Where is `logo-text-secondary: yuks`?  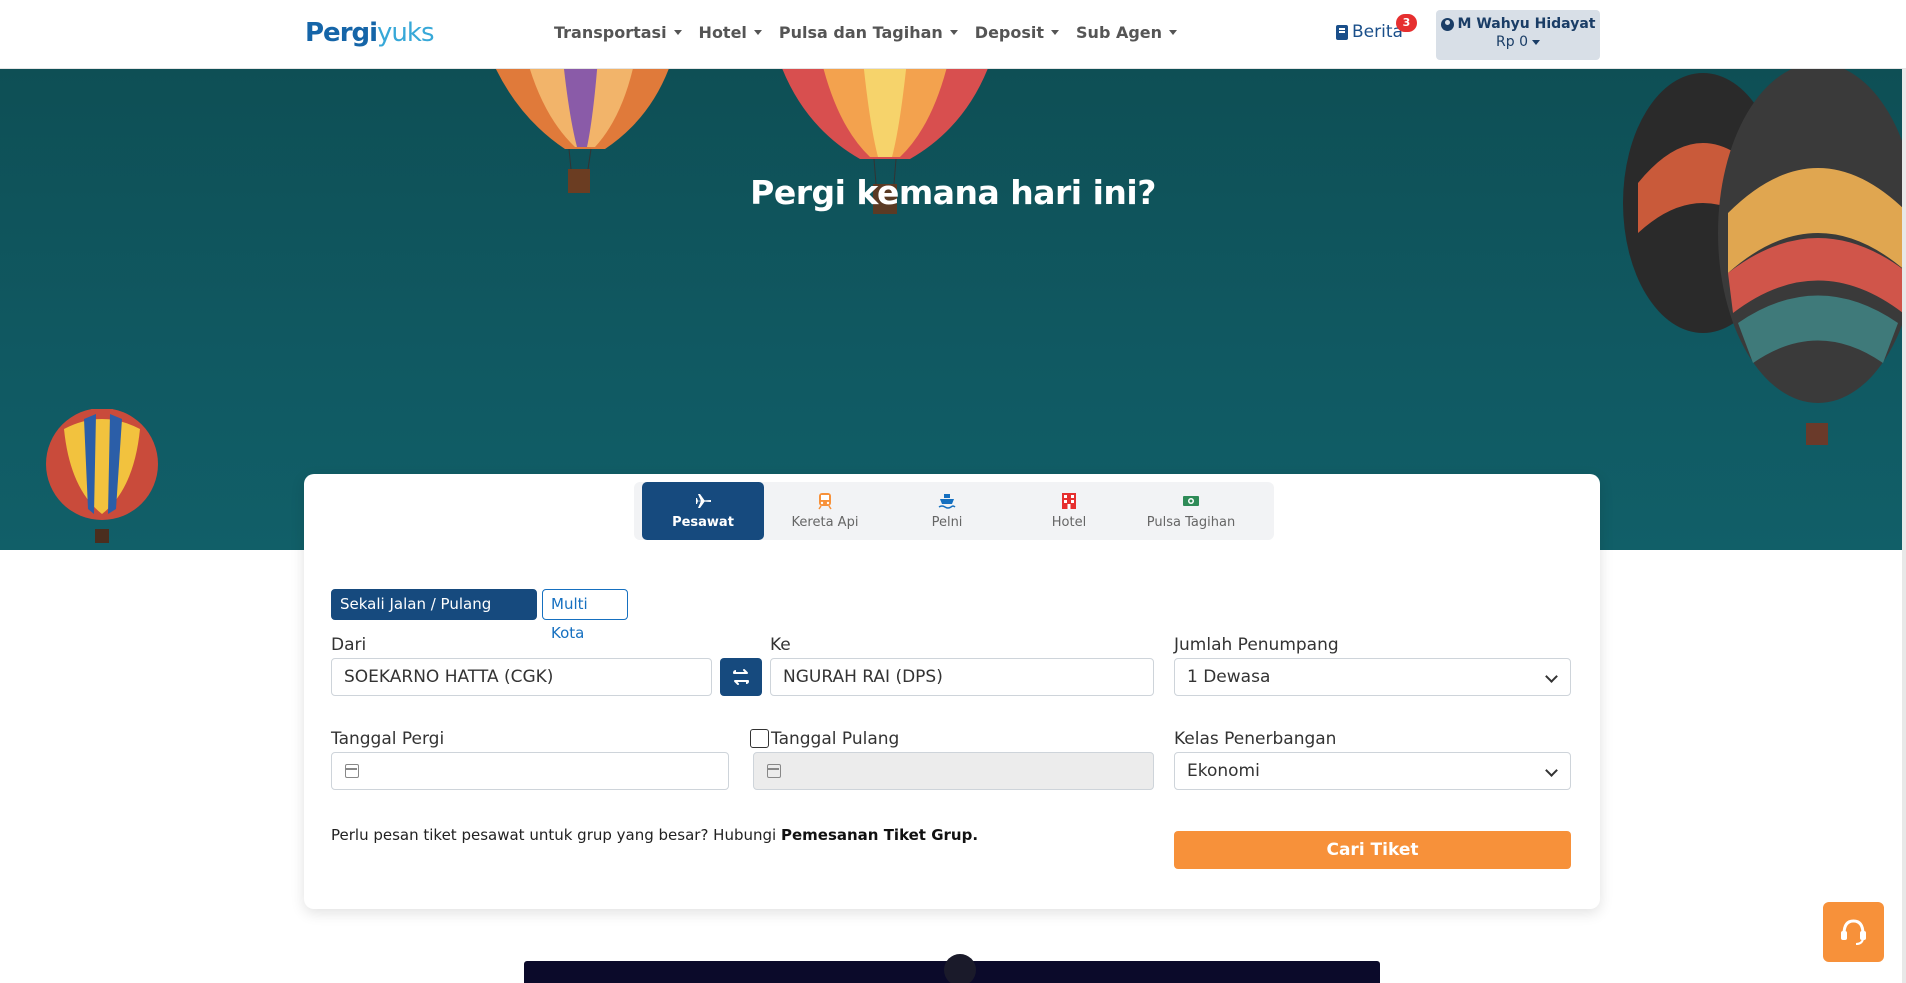 logo-text-secondary: yuks is located at coordinates (405, 33).